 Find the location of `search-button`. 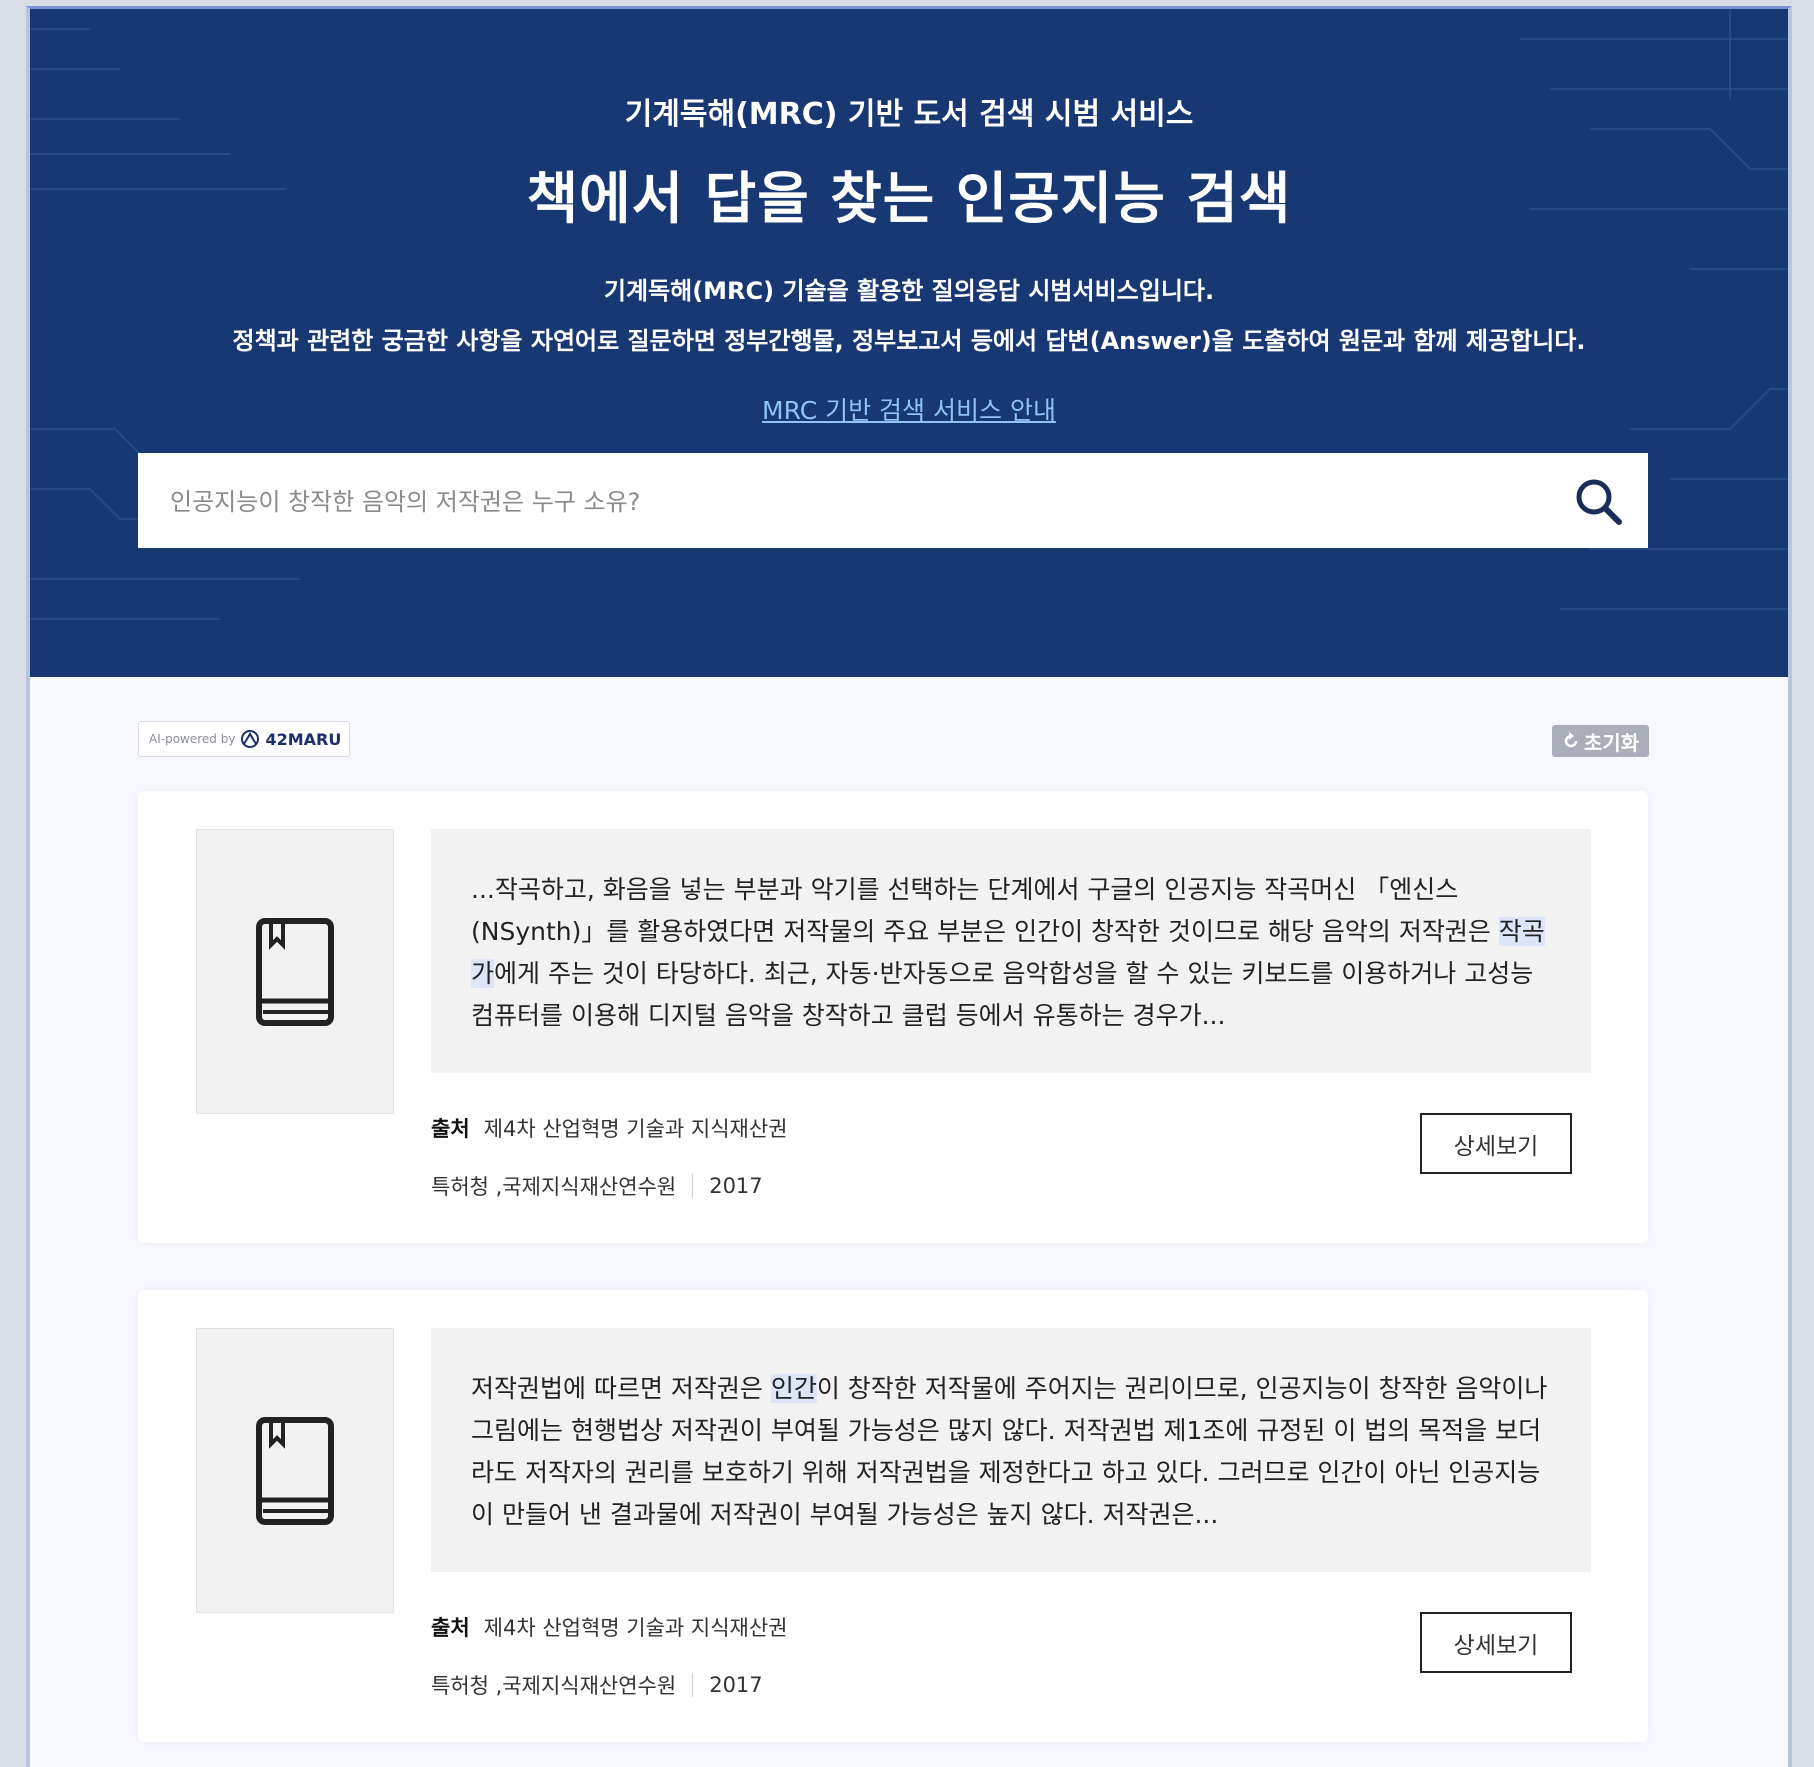

search-button is located at coordinates (1599, 502).